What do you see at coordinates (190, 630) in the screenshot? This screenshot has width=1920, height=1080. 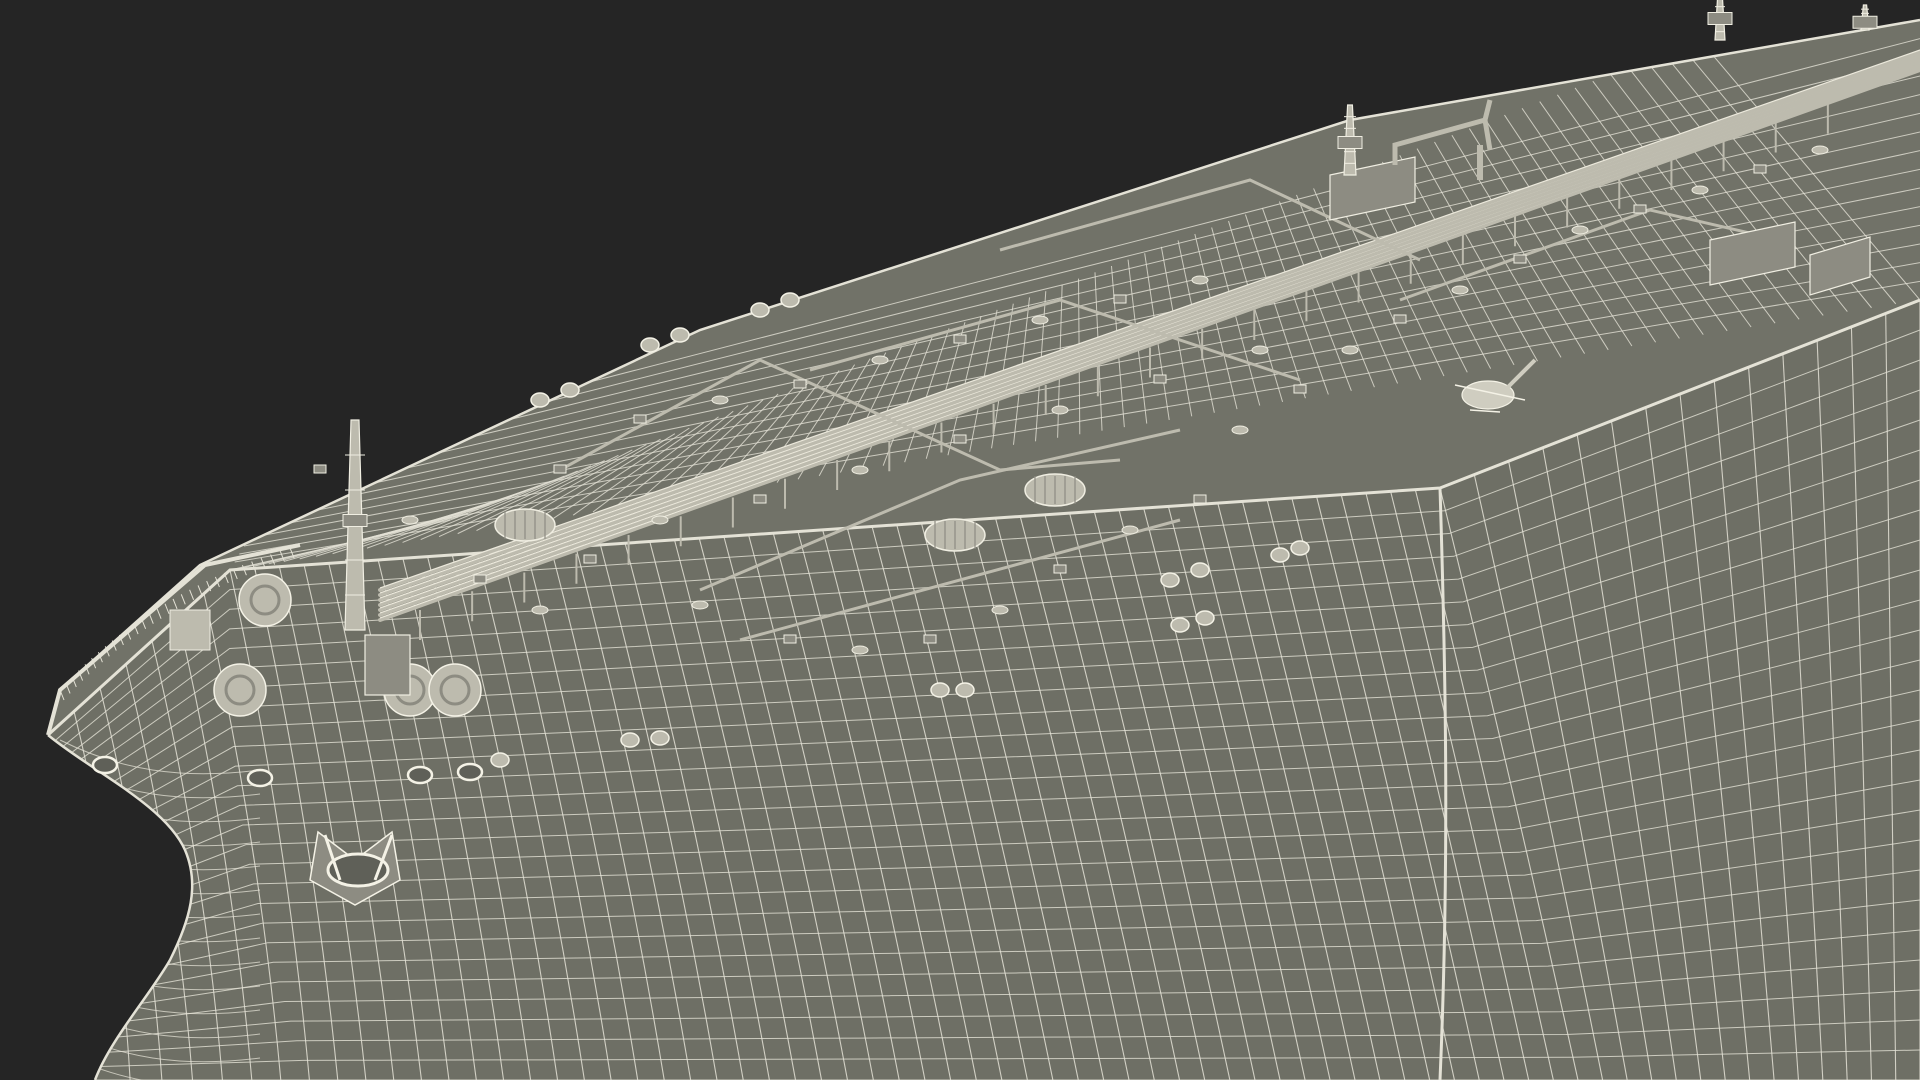 I see `bow-grating` at bounding box center [190, 630].